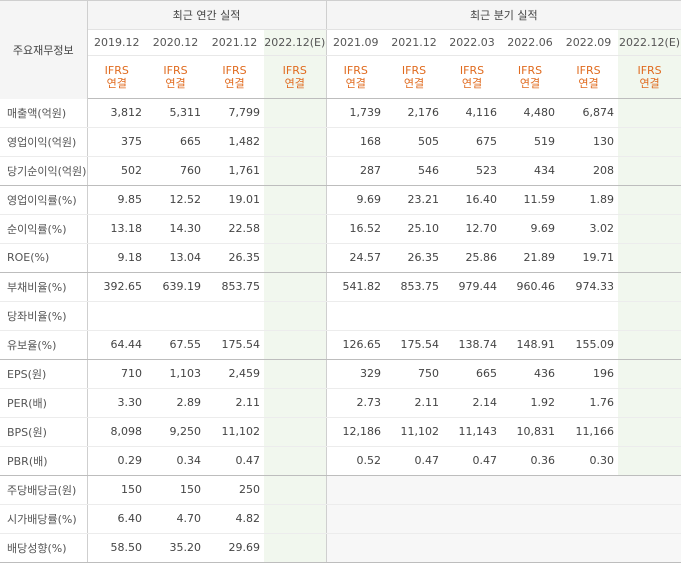 Image resolution: width=682 pixels, height=563 pixels. Describe the element at coordinates (44, 548) in the screenshot. I see `row-label: 배당성향(%)` at that location.